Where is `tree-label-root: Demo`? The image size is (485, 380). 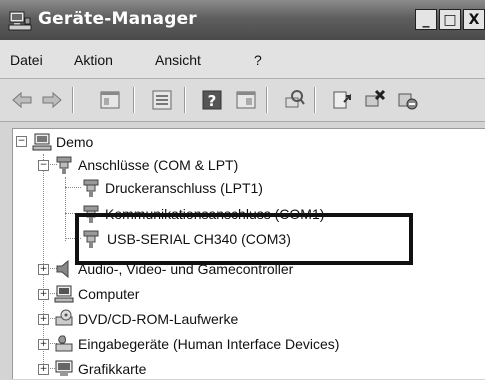 tree-label-root: Demo is located at coordinates (75, 142).